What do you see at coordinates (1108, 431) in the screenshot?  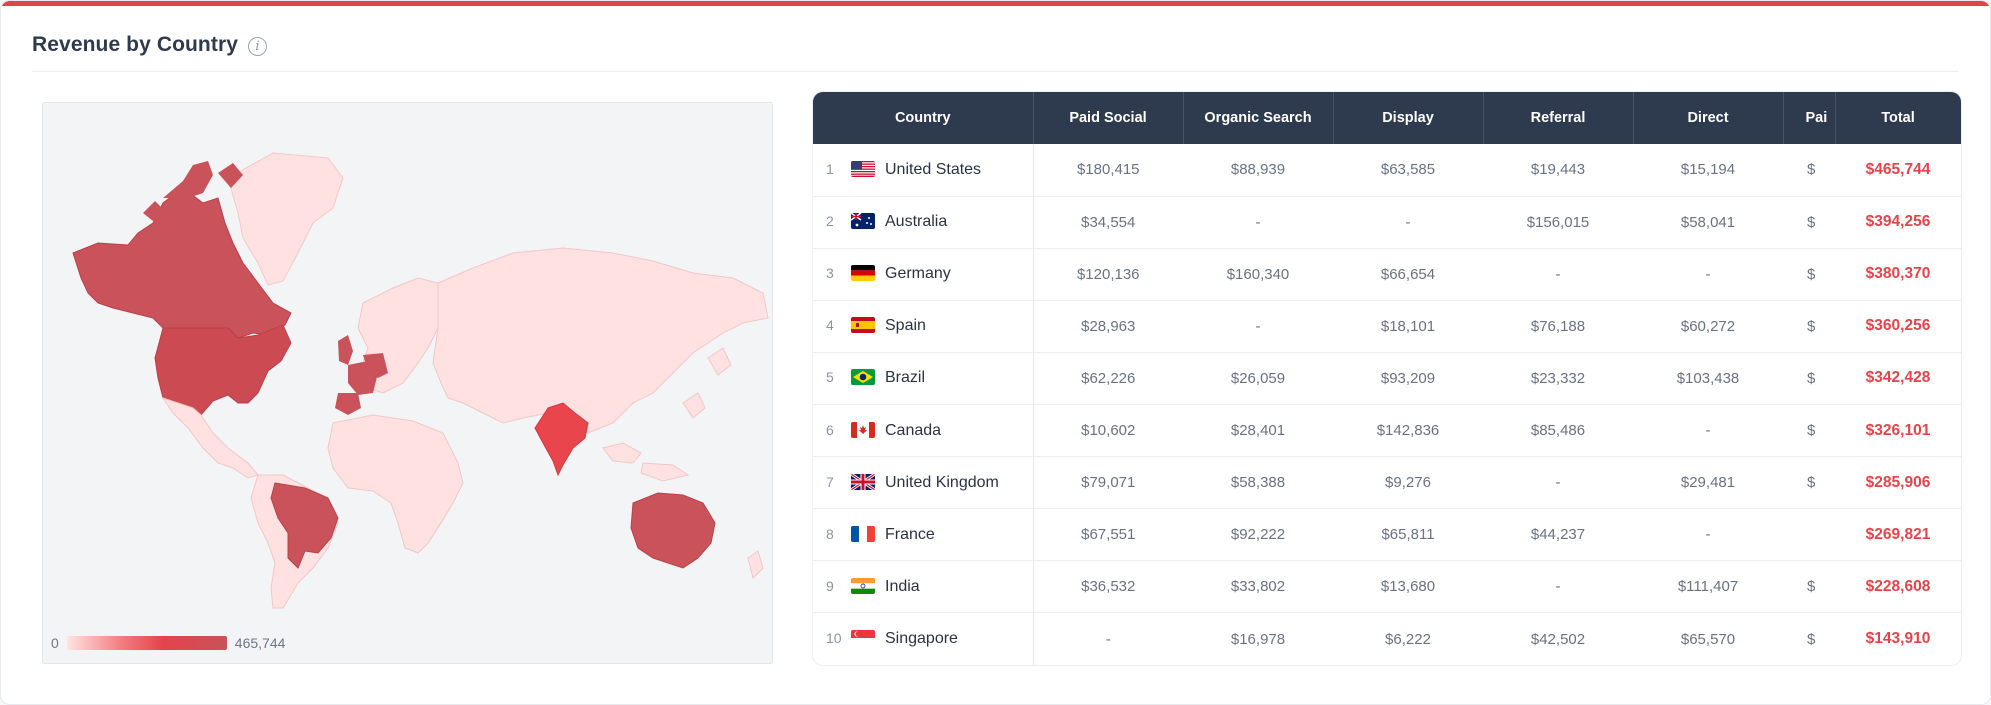 I see `paid-social-cell: $10,602` at bounding box center [1108, 431].